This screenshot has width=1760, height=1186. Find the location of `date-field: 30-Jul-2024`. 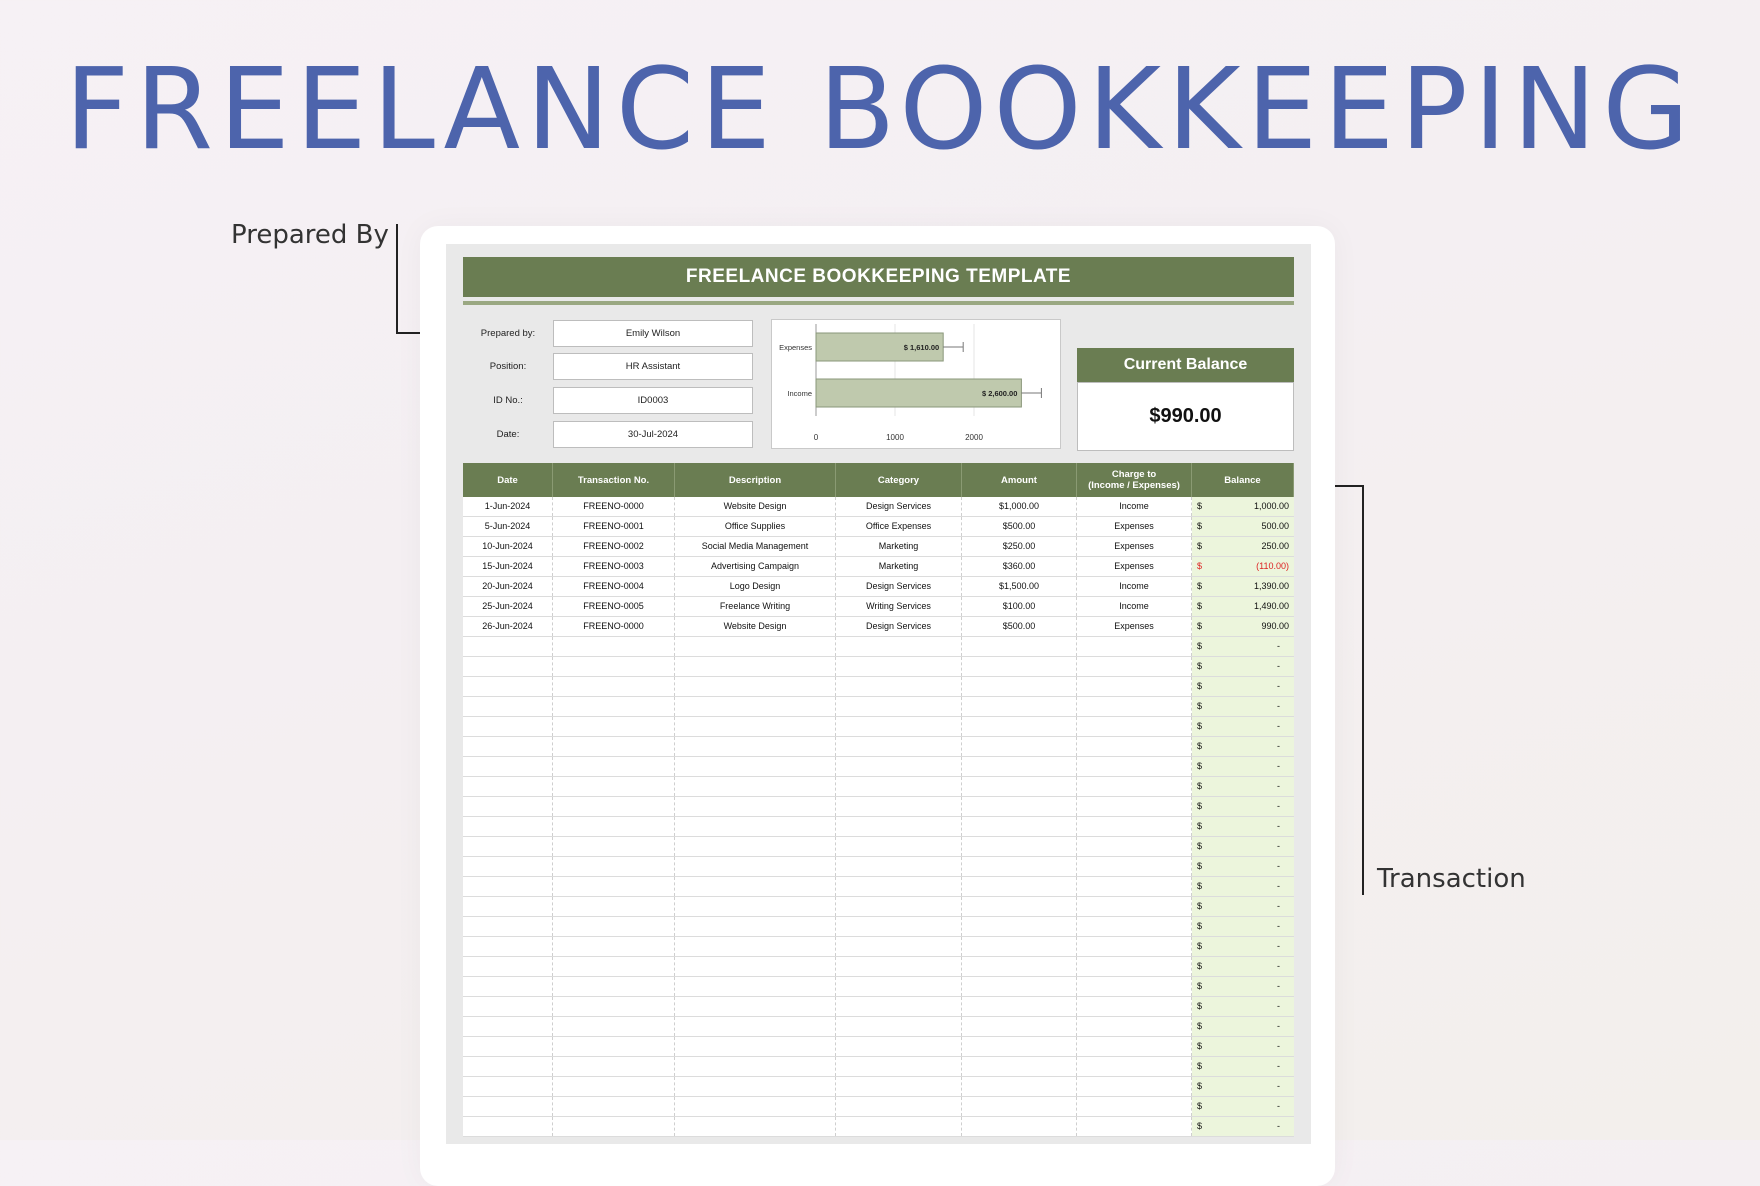

date-field: 30-Jul-2024 is located at coordinates (653, 434).